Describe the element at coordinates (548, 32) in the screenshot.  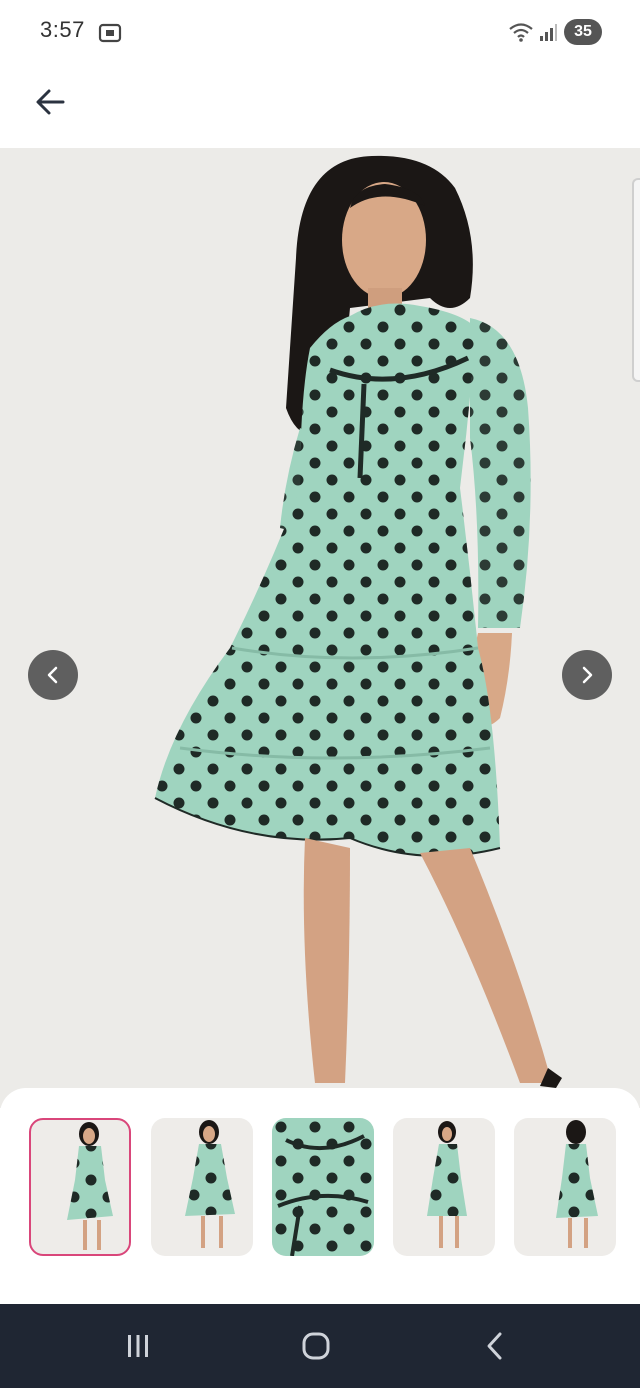
I see `signal-icon` at that location.